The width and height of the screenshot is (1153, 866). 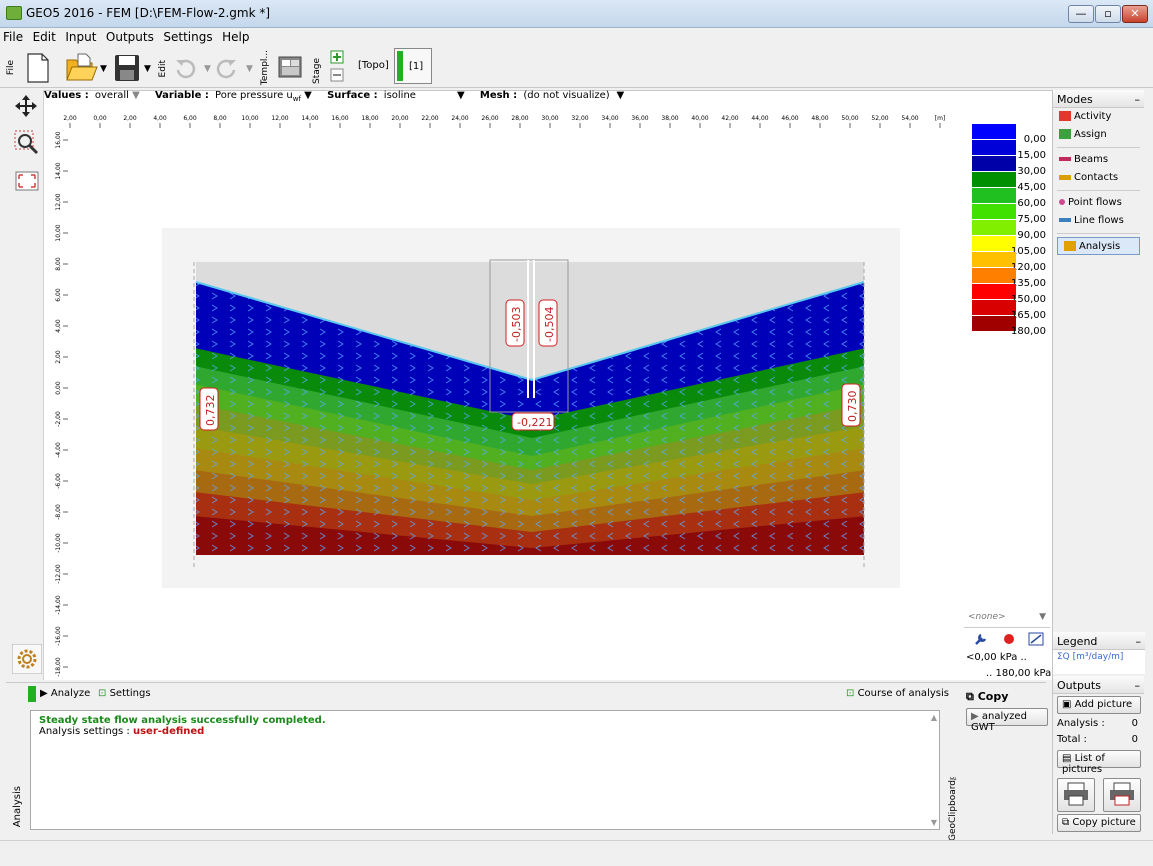 I want to click on redo-dropdown-icon: ▼, so click(x=249, y=69).